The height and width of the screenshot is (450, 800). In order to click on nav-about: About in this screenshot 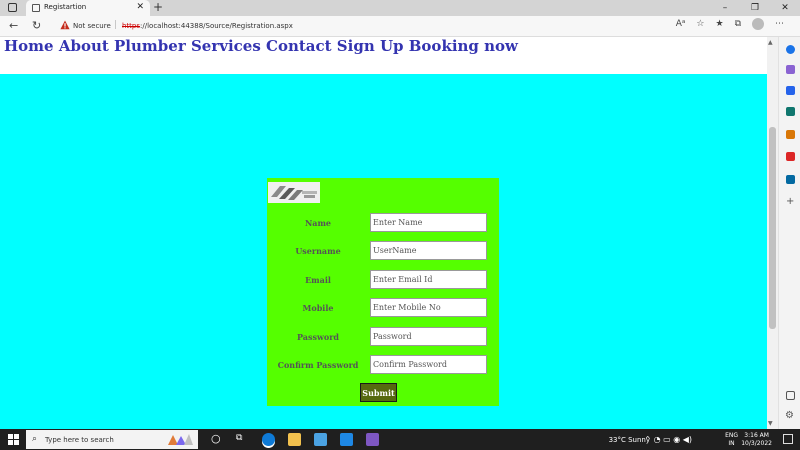, I will do `click(84, 46)`.